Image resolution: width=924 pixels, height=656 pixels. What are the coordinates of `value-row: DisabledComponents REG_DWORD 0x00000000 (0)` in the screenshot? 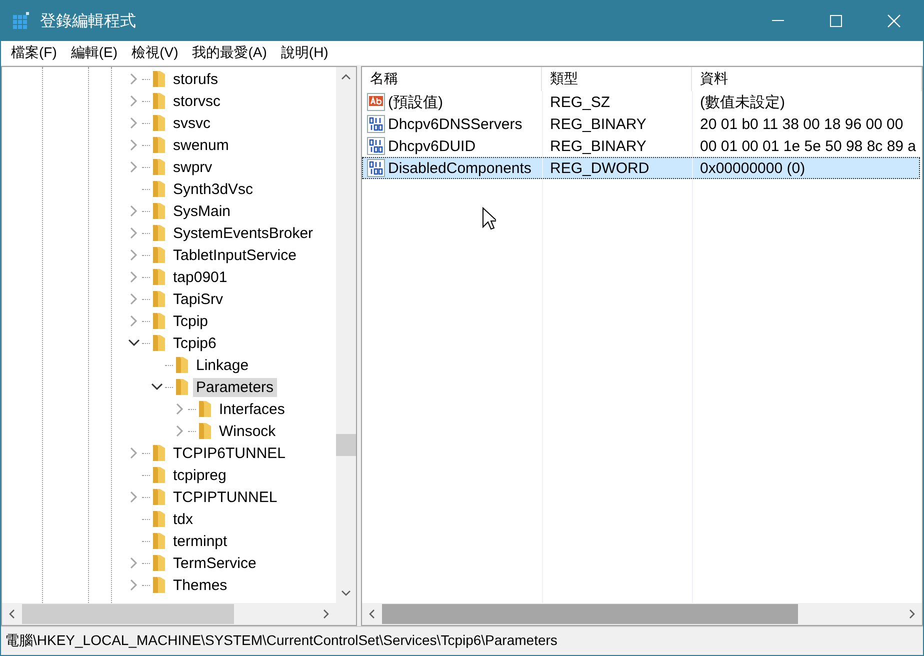 It's located at (641, 168).